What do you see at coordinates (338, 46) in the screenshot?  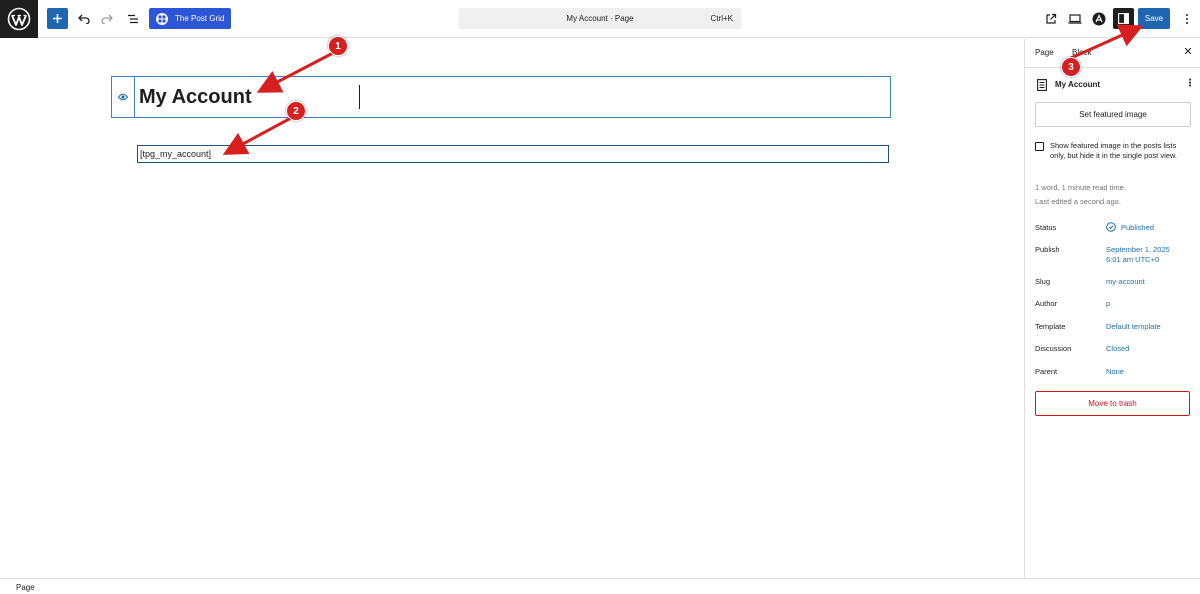 I see `annotation-badge-1: 1` at bounding box center [338, 46].